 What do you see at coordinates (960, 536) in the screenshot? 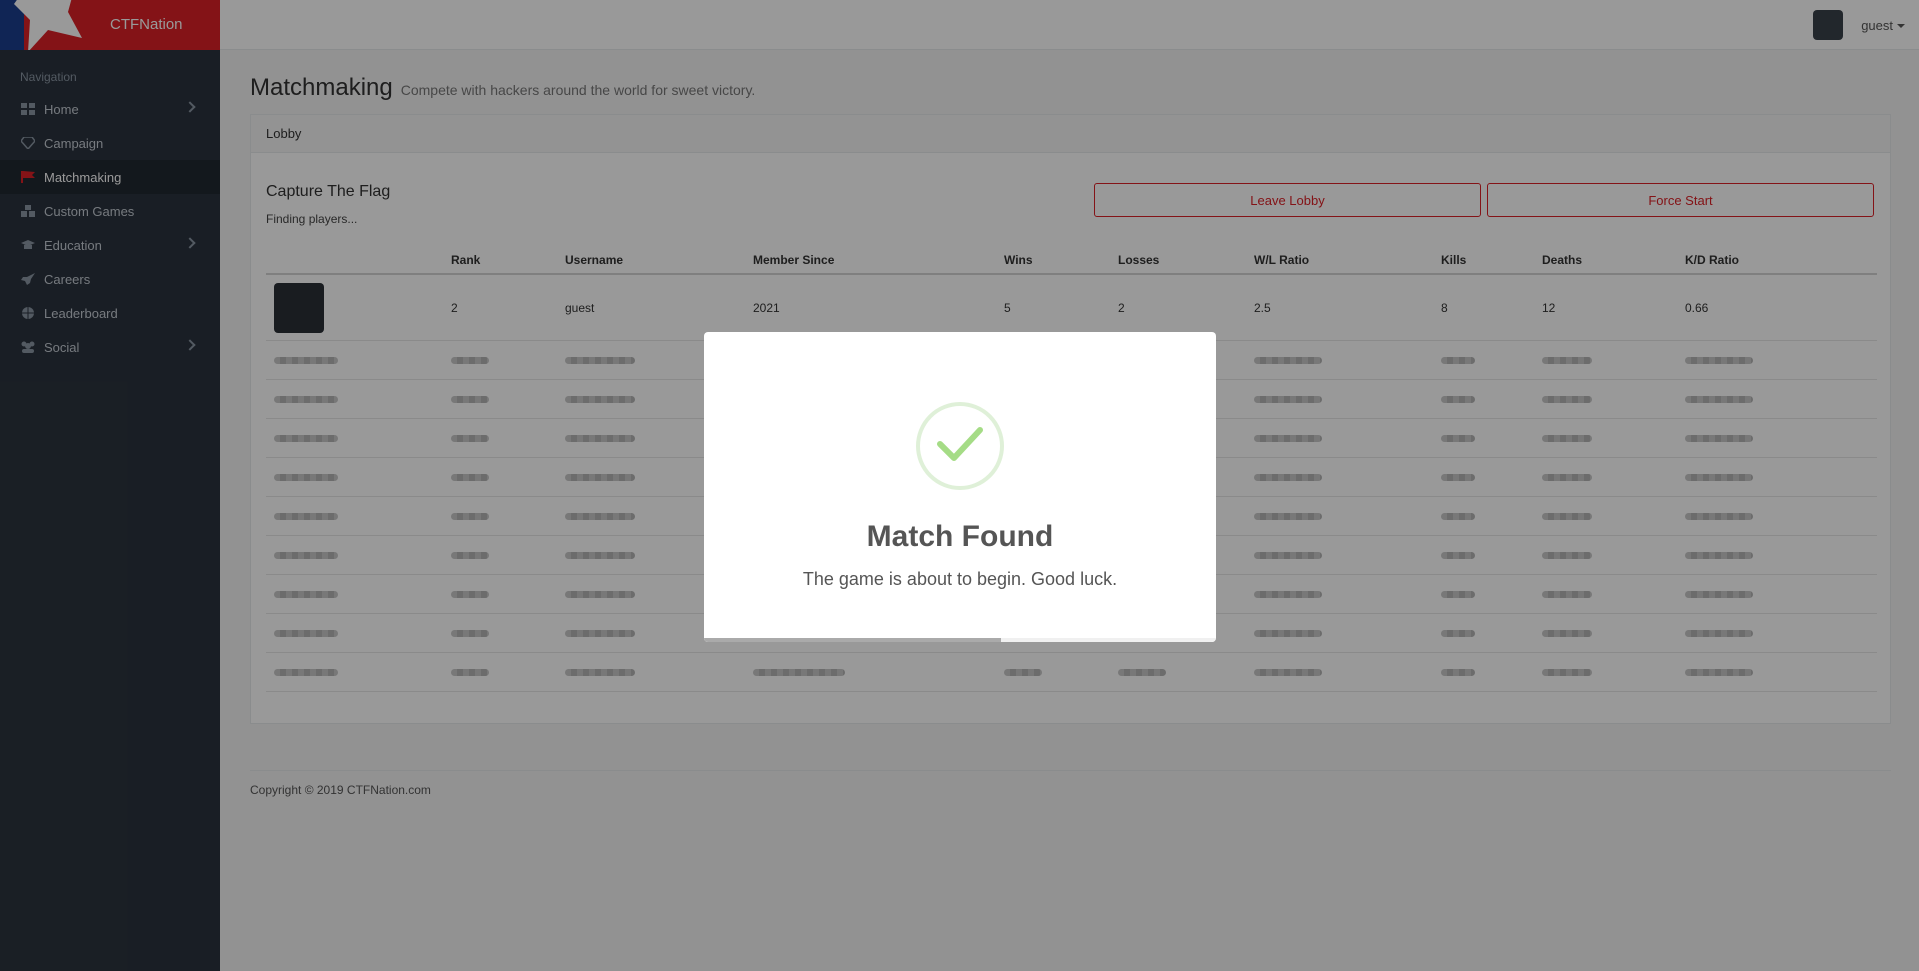
I see `modal-title: Match Found` at bounding box center [960, 536].